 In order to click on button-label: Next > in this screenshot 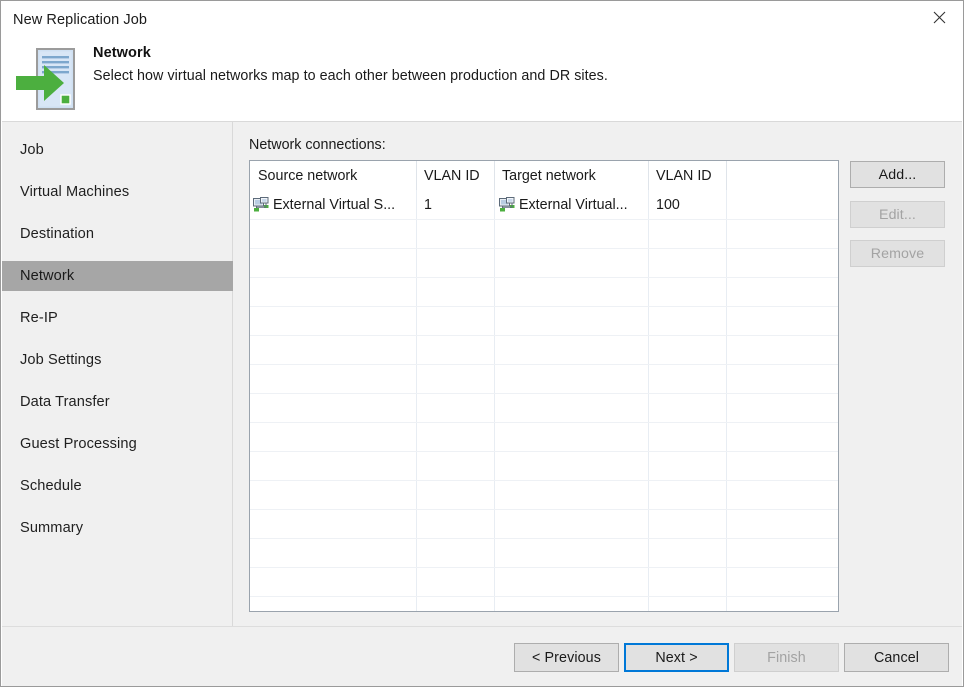, I will do `click(676, 657)`.